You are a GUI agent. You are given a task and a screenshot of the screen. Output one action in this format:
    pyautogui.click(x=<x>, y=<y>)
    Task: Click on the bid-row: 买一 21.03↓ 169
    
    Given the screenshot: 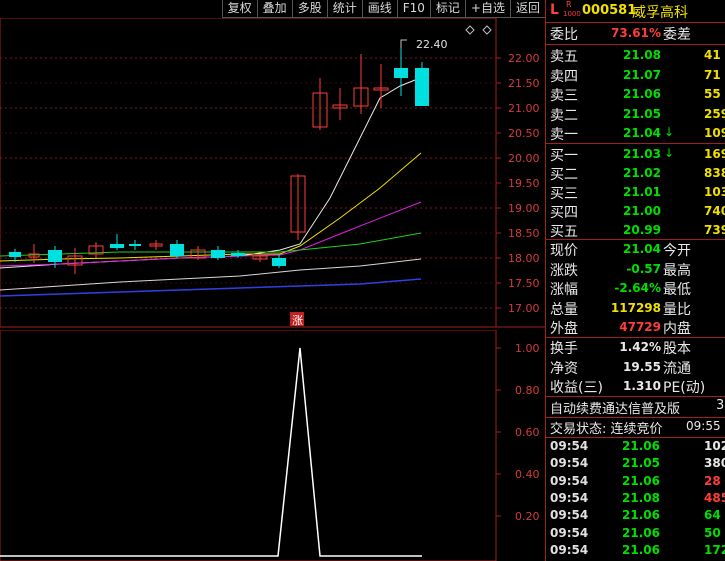 What is the action you would take?
    pyautogui.click(x=635, y=155)
    